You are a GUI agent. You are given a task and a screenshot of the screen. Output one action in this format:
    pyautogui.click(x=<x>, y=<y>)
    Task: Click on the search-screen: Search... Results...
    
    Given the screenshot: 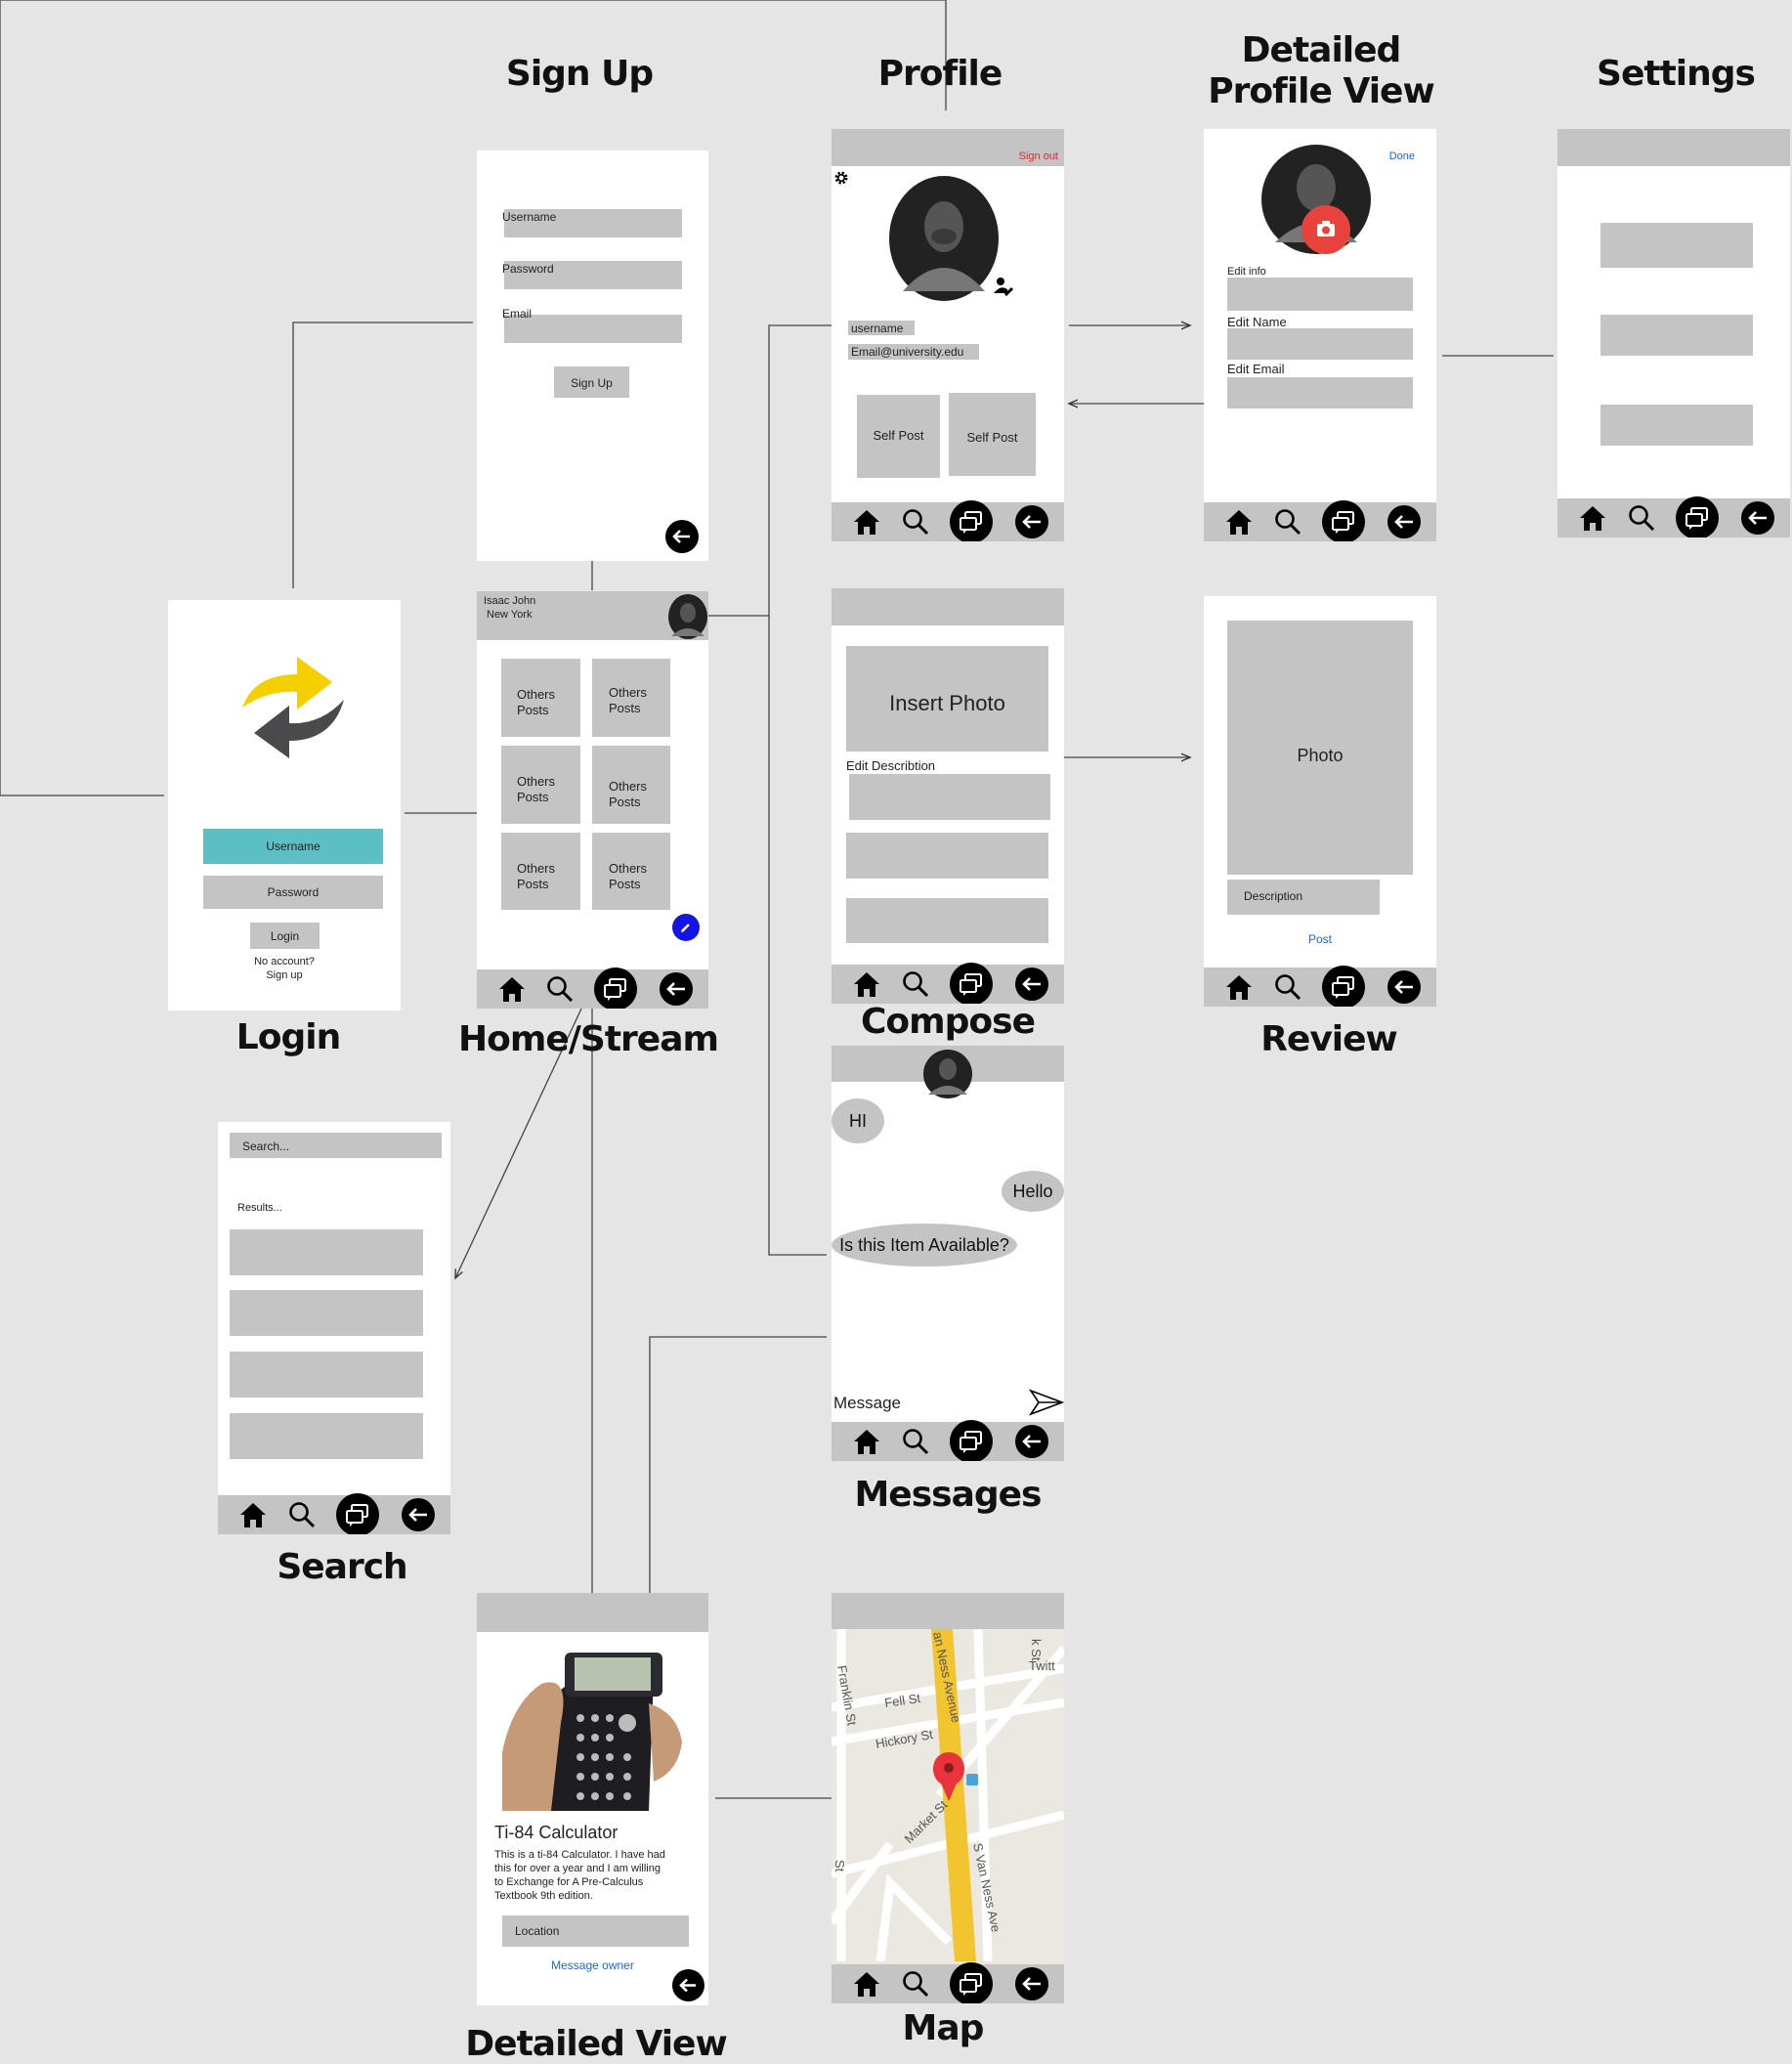 What is the action you would take?
    pyautogui.click(x=334, y=1328)
    